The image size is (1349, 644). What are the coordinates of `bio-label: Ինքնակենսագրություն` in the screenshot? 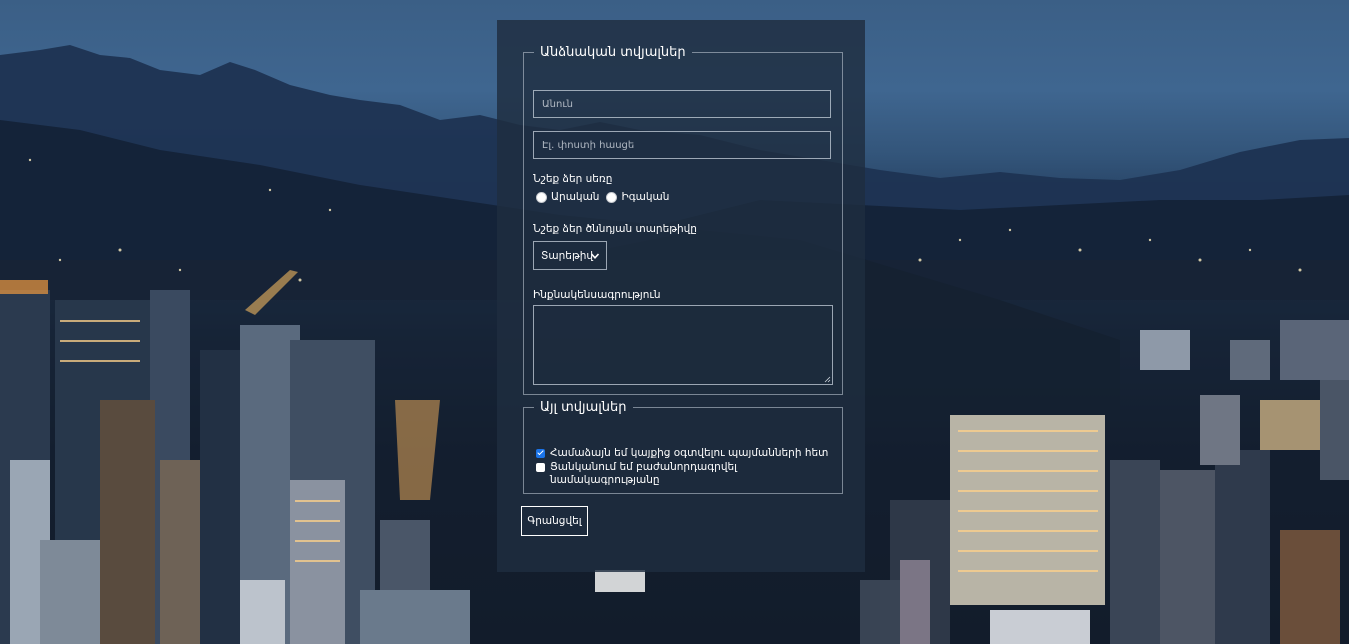 It's located at (597, 295).